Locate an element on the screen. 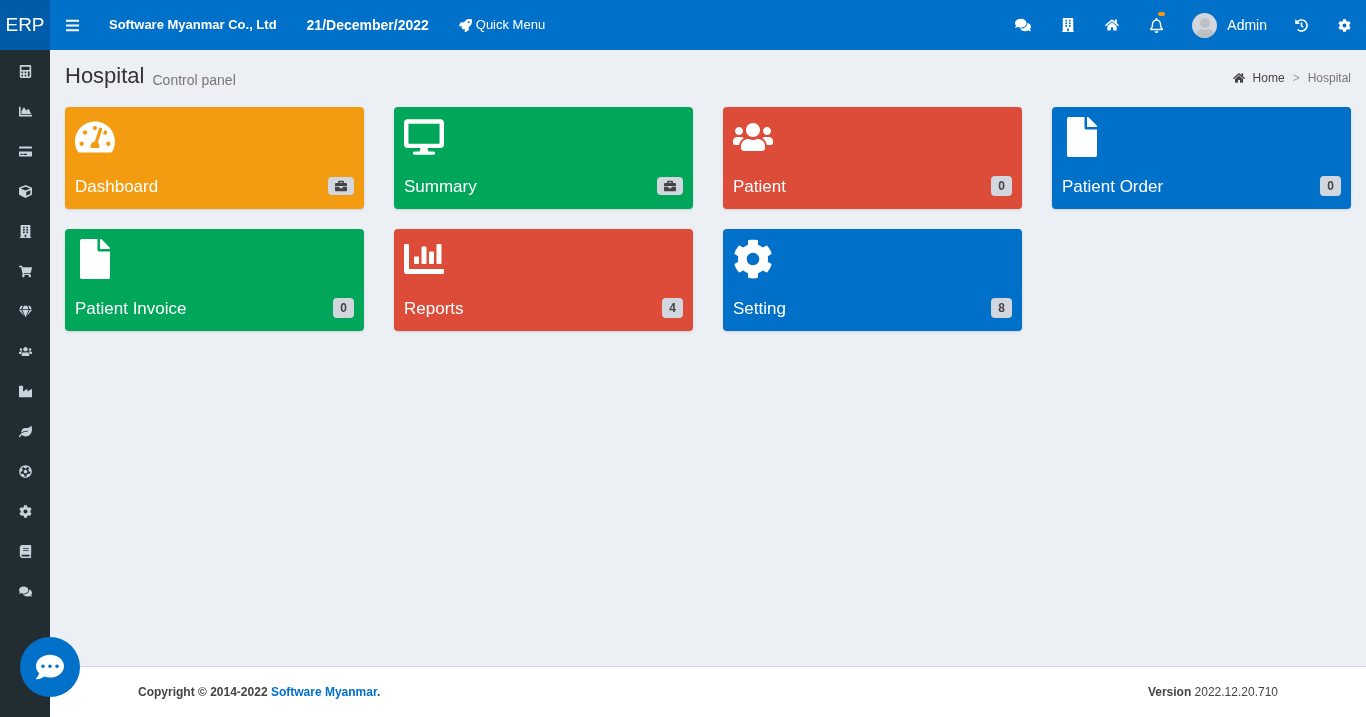 This screenshot has width=1366, height=717. tile-label: Reports is located at coordinates (434, 308).